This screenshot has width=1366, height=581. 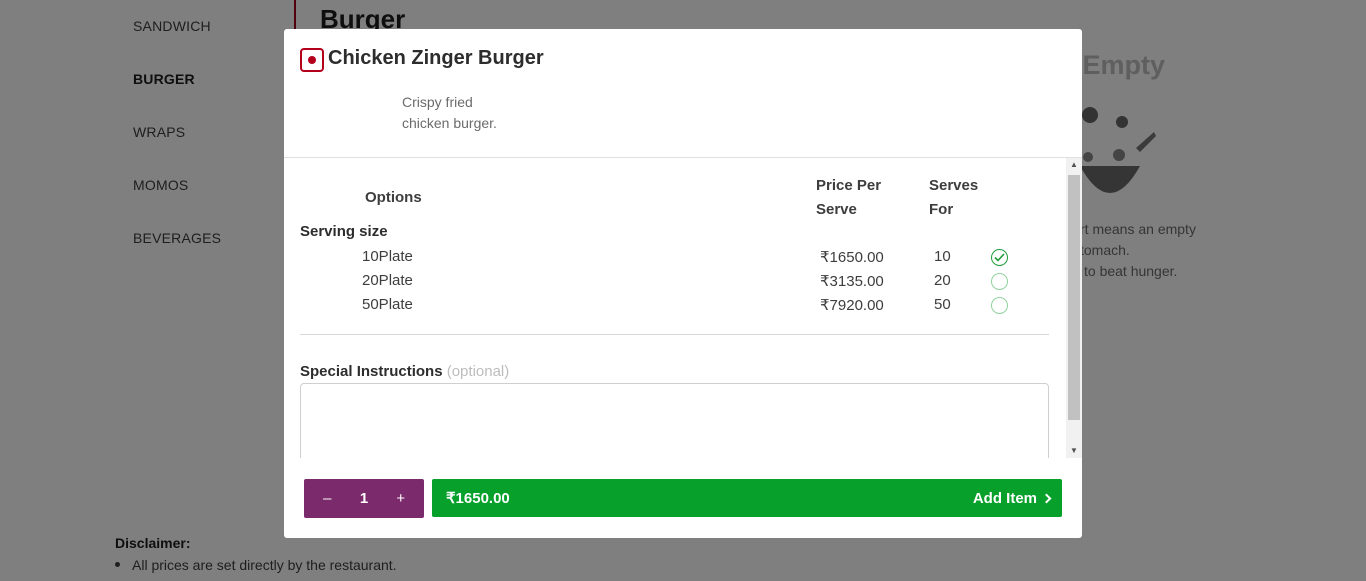 What do you see at coordinates (674, 306) in the screenshot?
I see `option-row-50plate: 50Plate ₹7920.00 50` at bounding box center [674, 306].